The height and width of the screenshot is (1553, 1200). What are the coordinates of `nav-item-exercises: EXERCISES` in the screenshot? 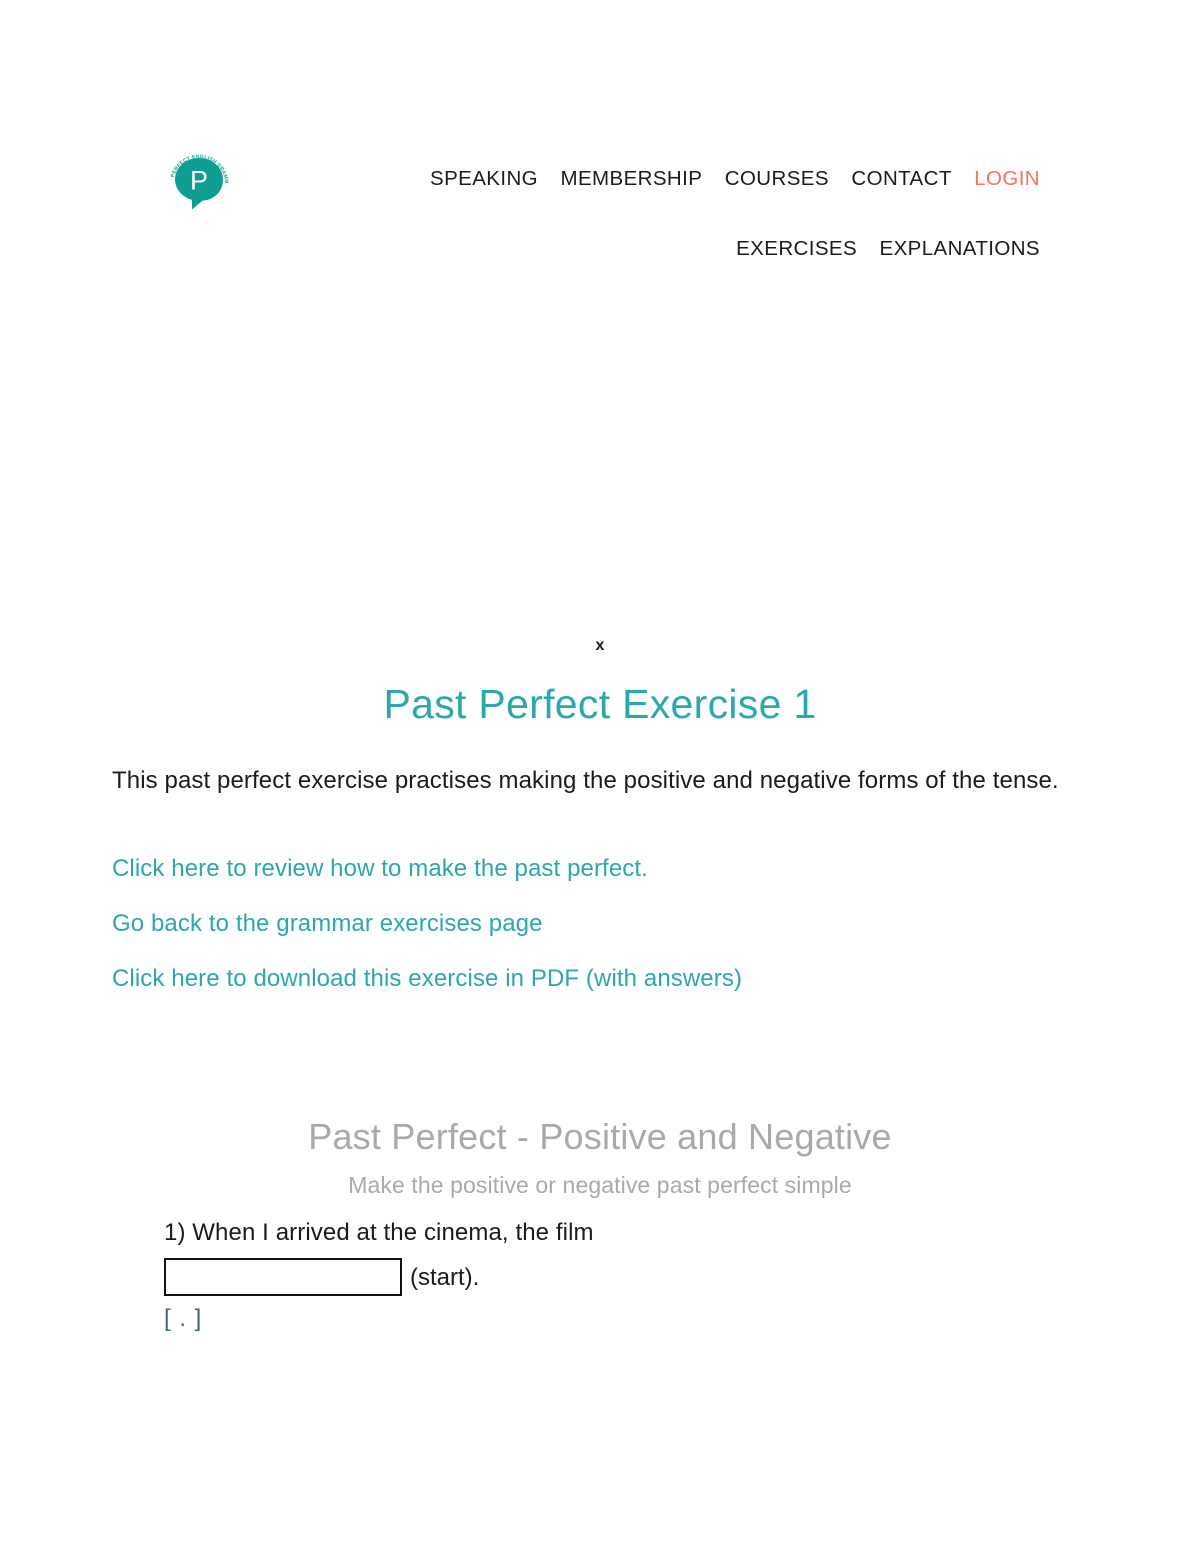 It's located at (796, 249).